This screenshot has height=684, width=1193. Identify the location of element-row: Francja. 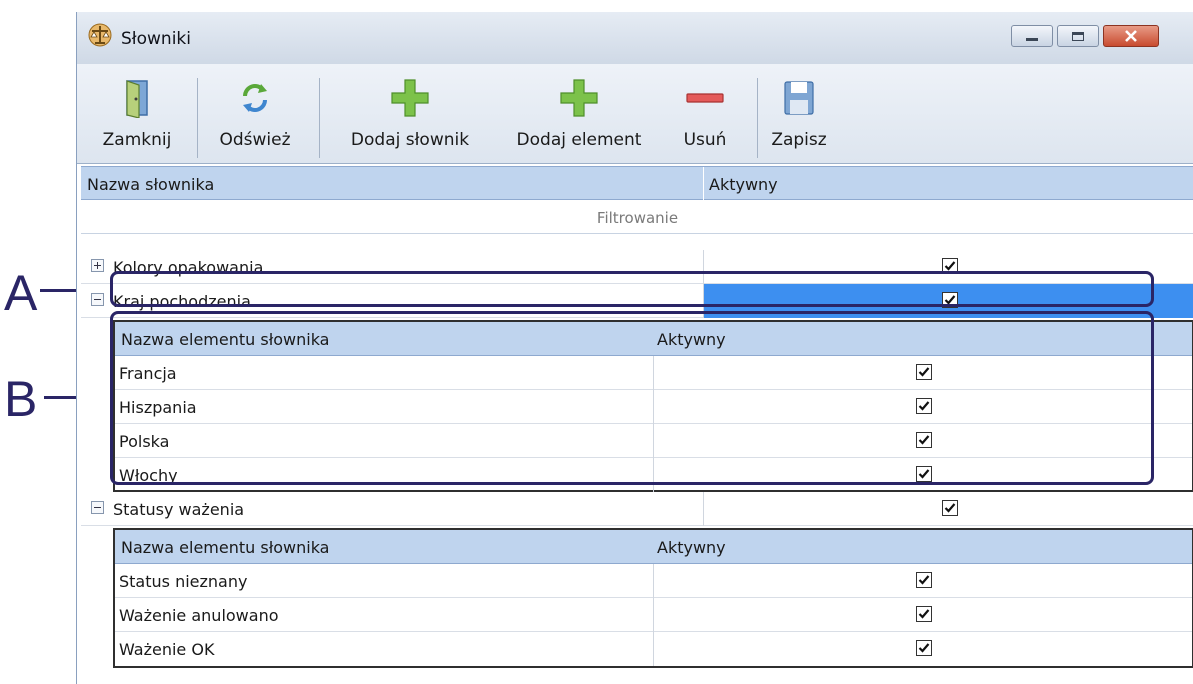
(653, 373).